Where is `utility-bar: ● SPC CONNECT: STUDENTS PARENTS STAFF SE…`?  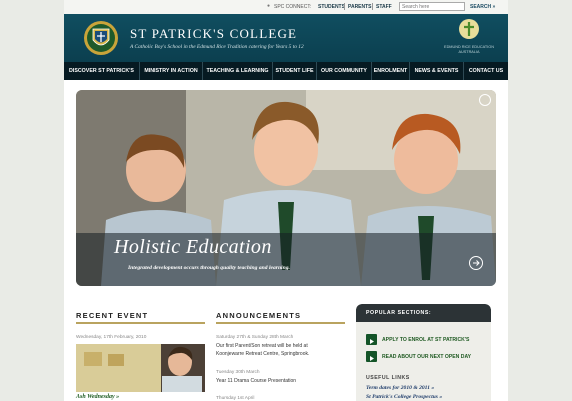 utility-bar: ● SPC CONNECT: STUDENTS PARENTS STAFF SE… is located at coordinates (286, 7).